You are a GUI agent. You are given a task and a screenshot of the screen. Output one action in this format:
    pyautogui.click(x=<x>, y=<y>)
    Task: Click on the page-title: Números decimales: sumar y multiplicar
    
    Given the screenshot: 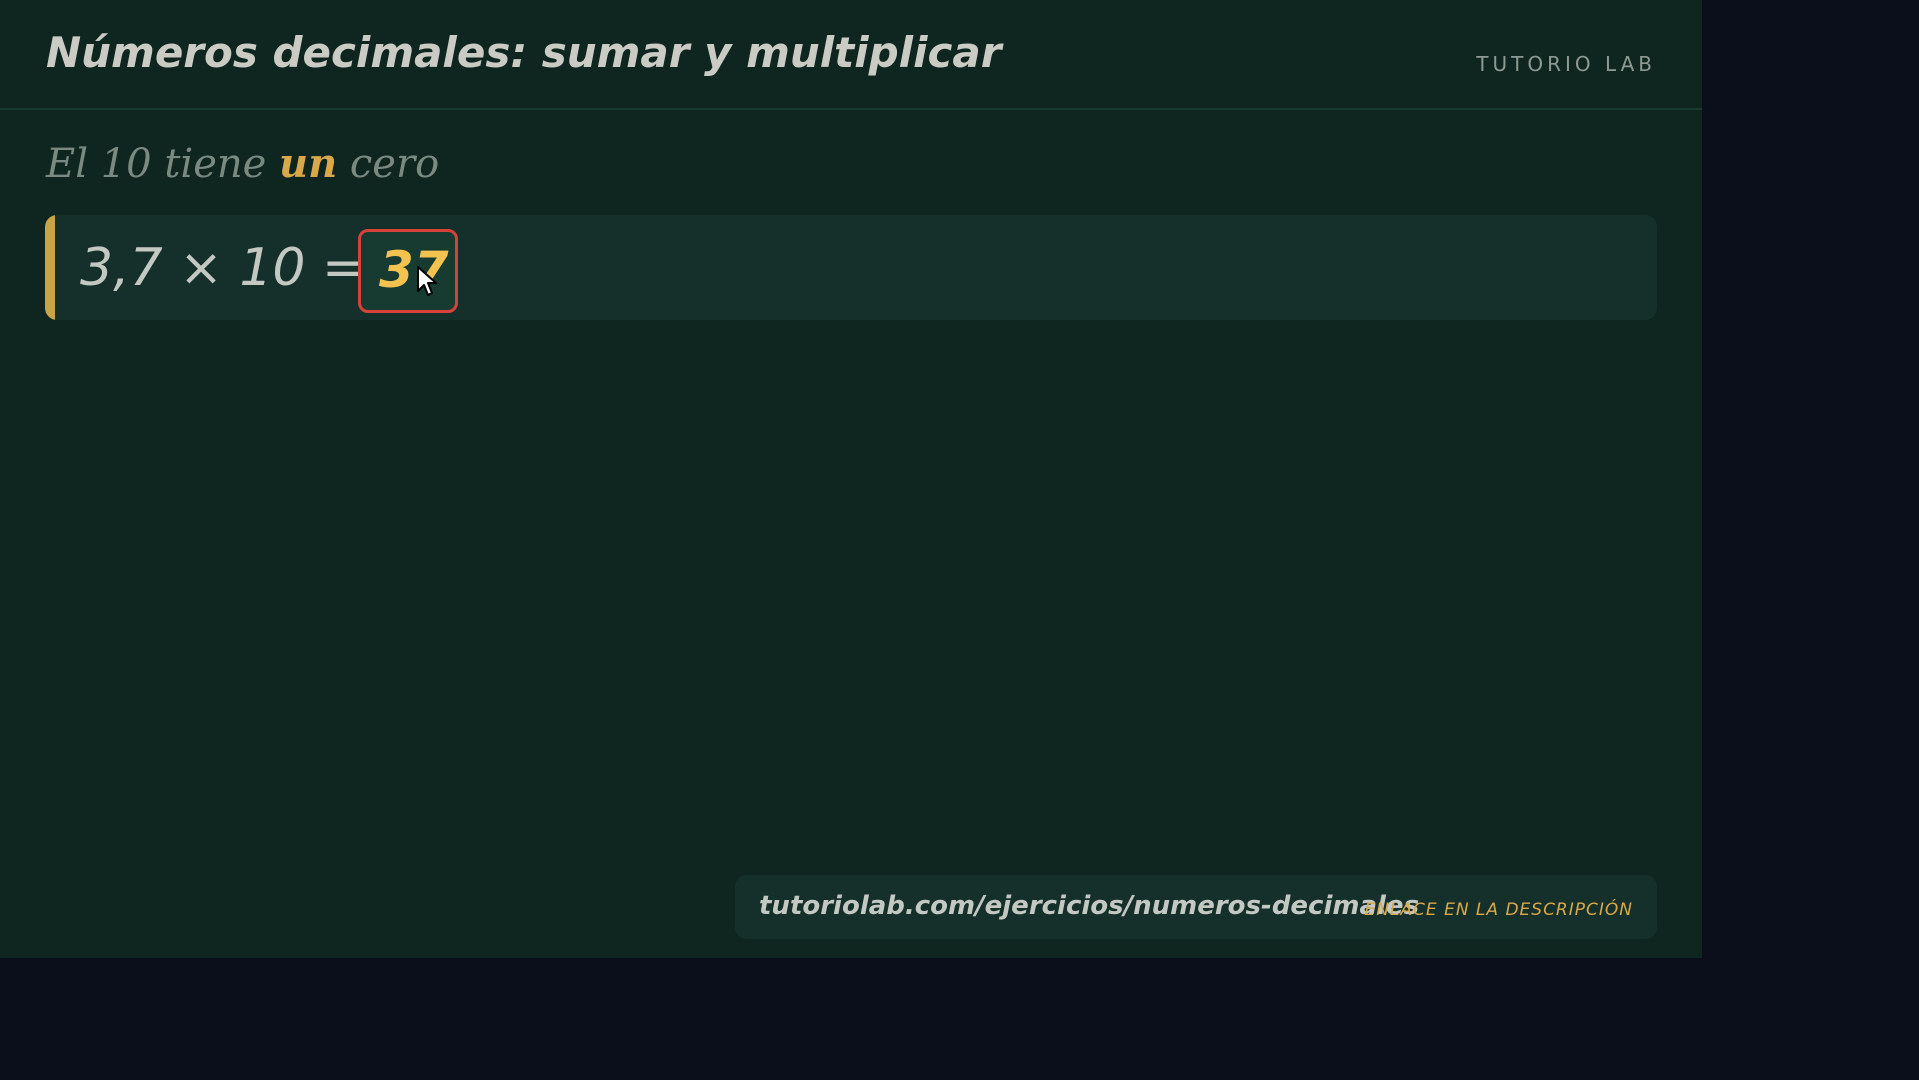 What is the action you would take?
    pyautogui.click(x=524, y=52)
    